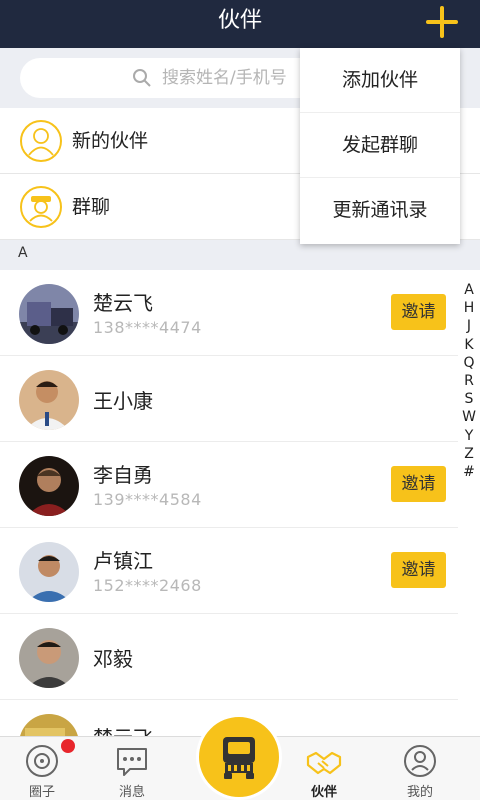 This screenshot has height=800, width=480. Describe the element at coordinates (123, 303) in the screenshot. I see `contact-name: 楚云飞` at that location.